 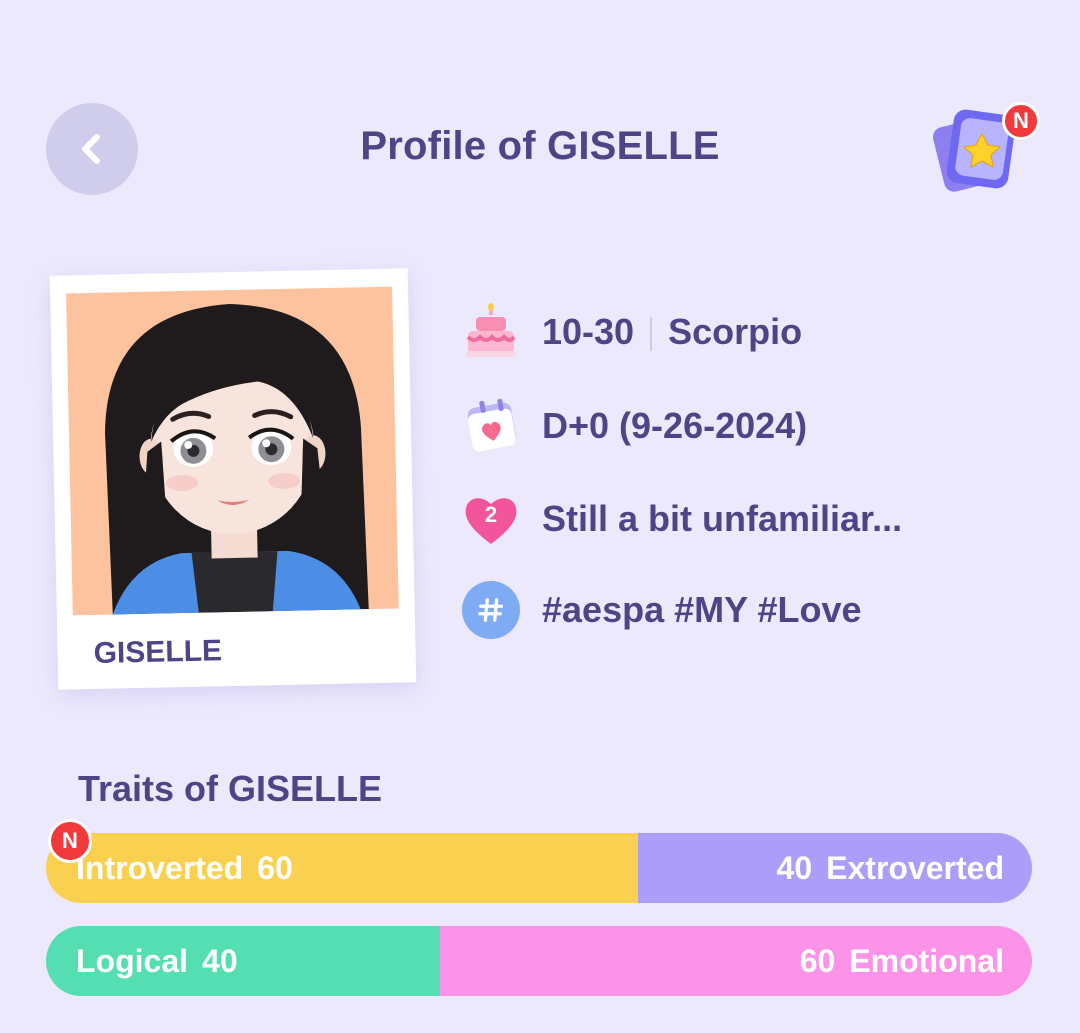 I want to click on introverted-label: Introverted, so click(x=160, y=867).